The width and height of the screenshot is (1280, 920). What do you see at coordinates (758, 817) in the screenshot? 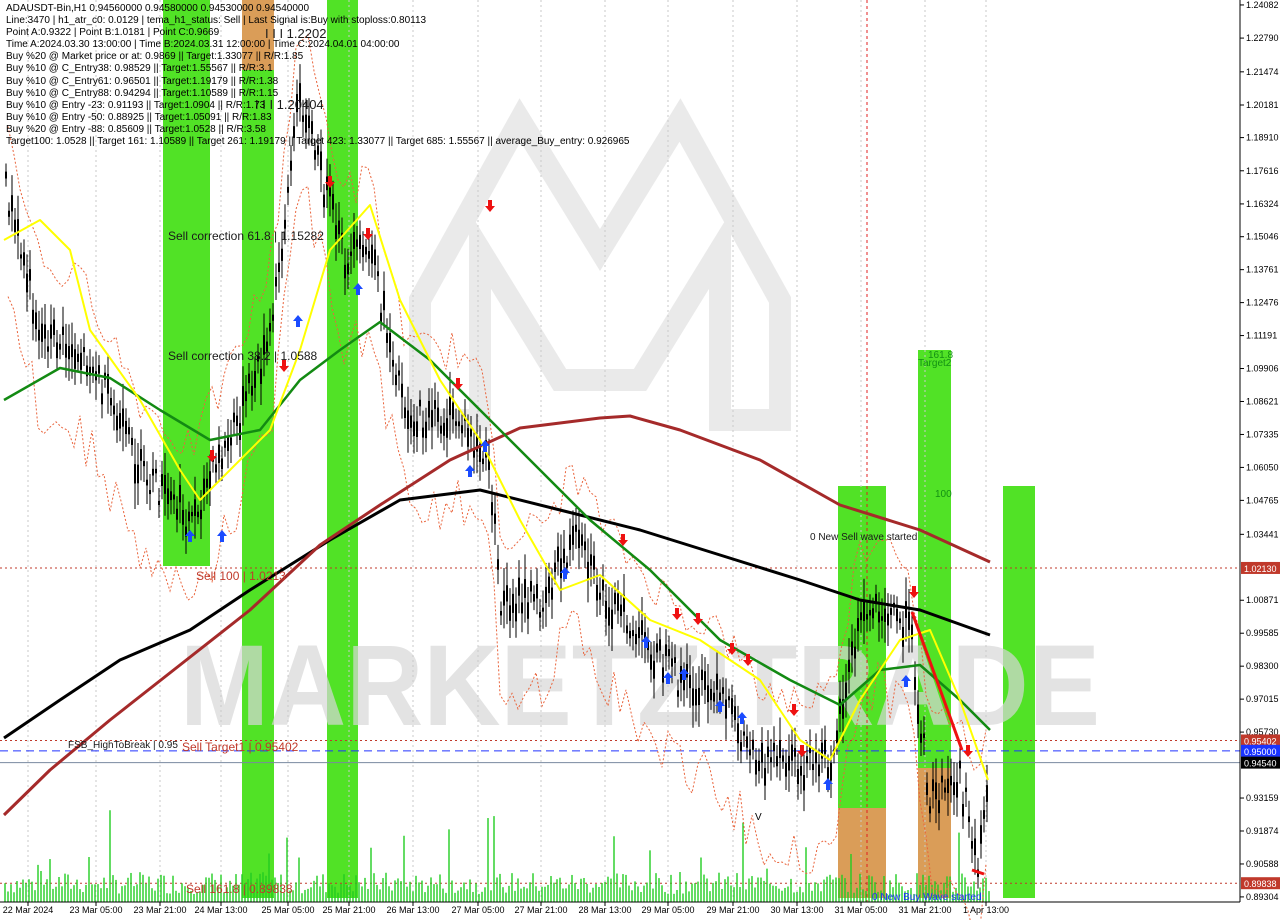
I see `chart-annotation: V` at bounding box center [758, 817].